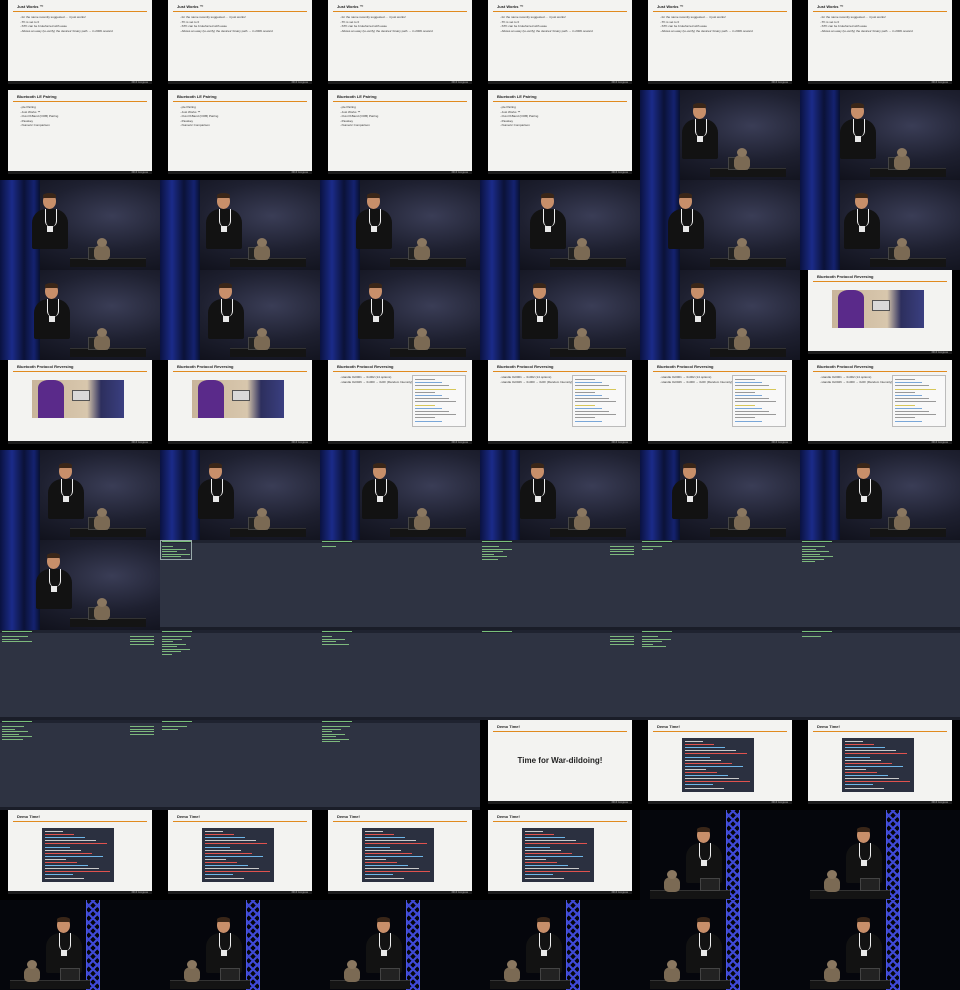 The width and height of the screenshot is (960, 990). What do you see at coordinates (240, 721) in the screenshot?
I see `terminal-status-bar` at bounding box center [240, 721].